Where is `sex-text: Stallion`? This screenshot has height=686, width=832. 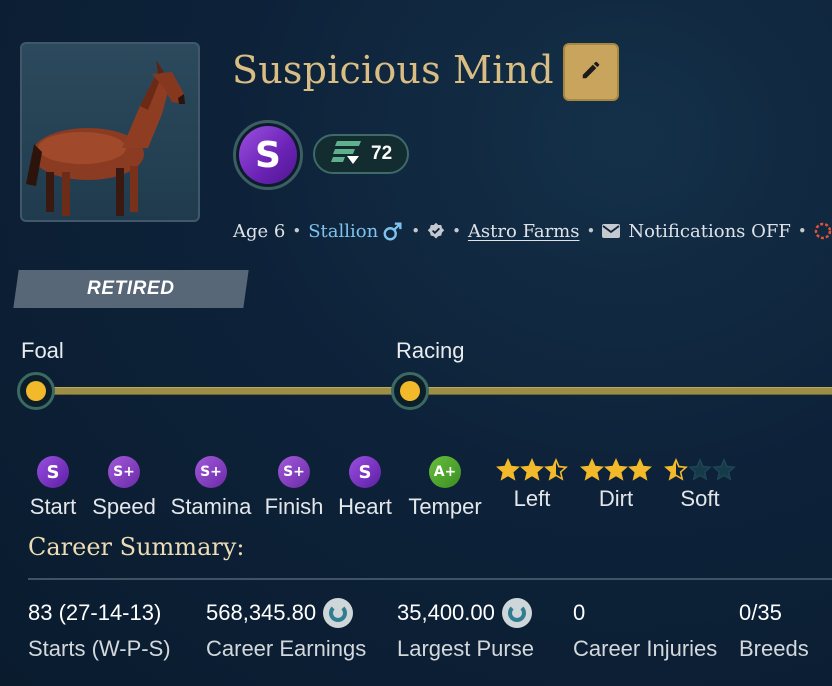 sex-text: Stallion is located at coordinates (343, 231).